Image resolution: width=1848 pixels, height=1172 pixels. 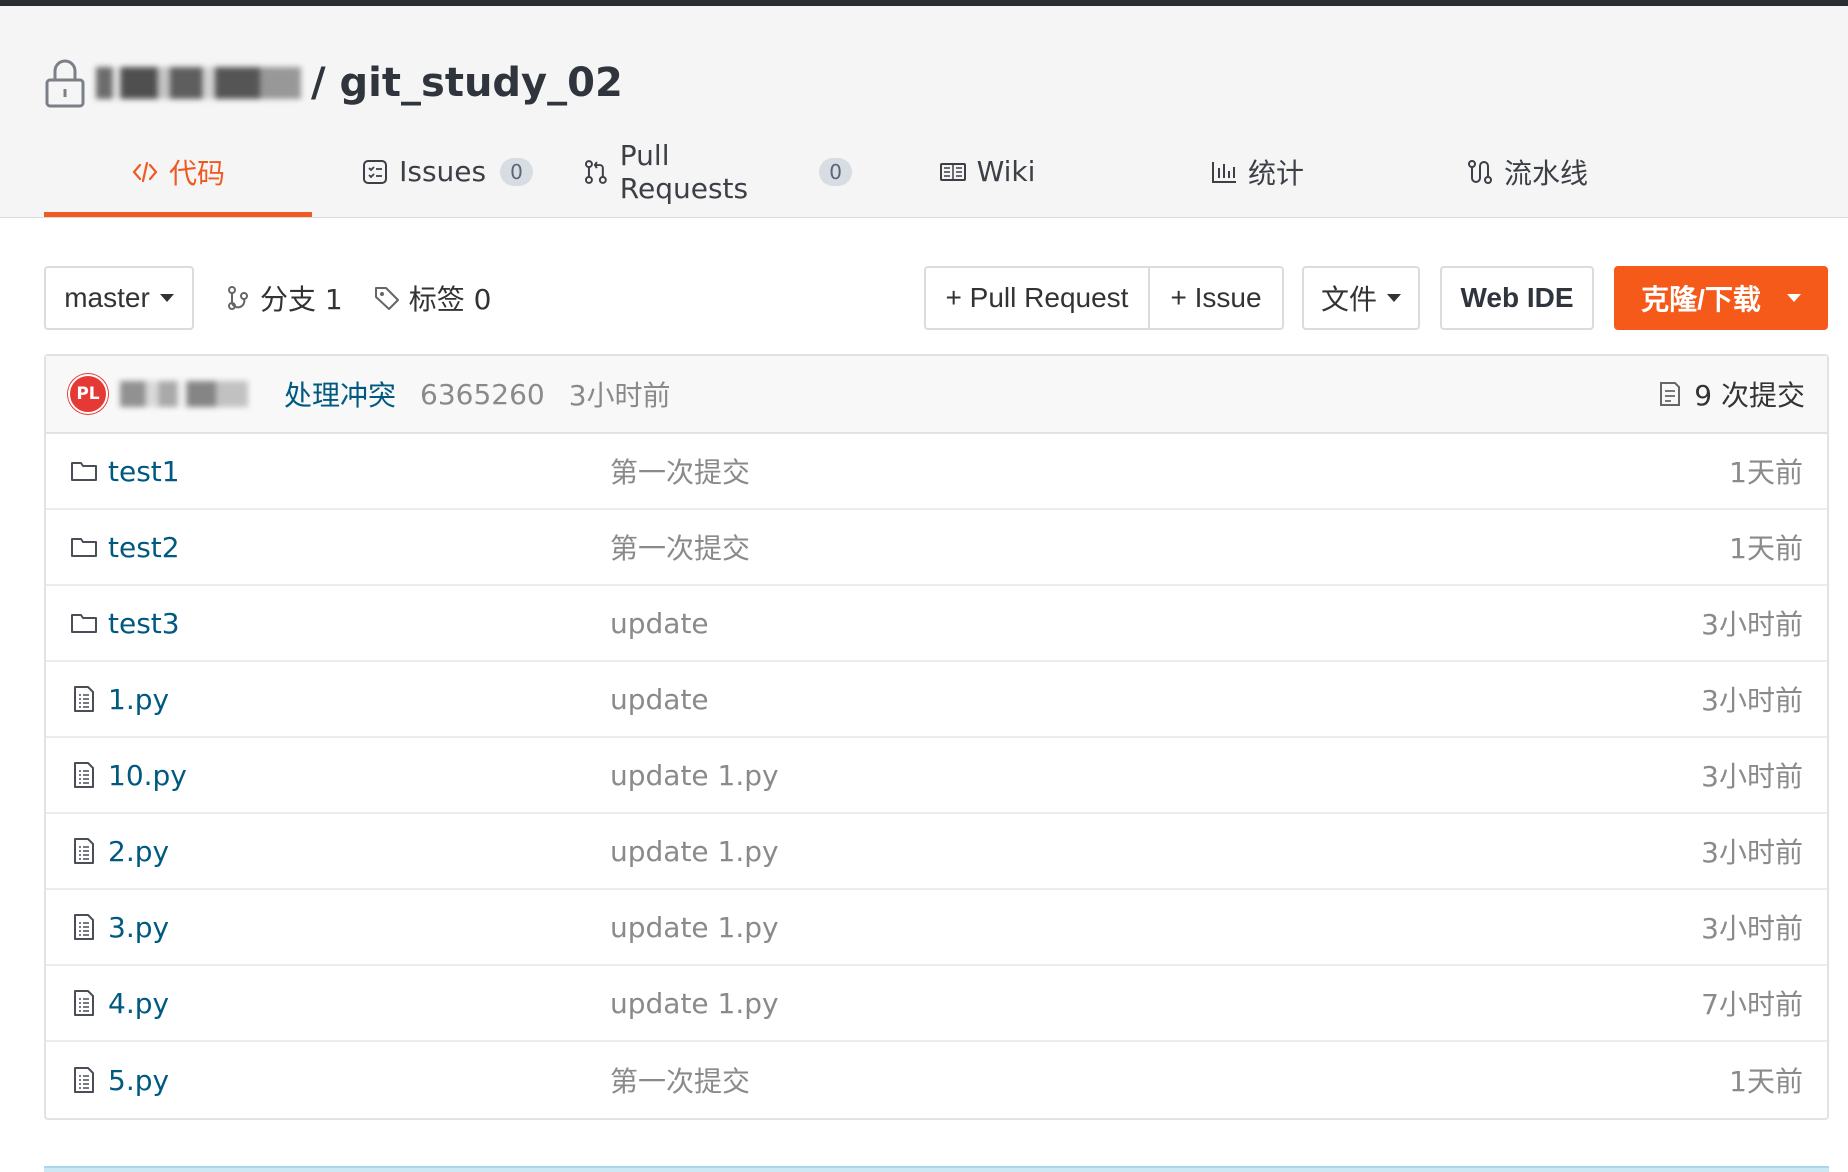 I want to click on create-button-group: + Pull Request + Issue, so click(x=1104, y=298).